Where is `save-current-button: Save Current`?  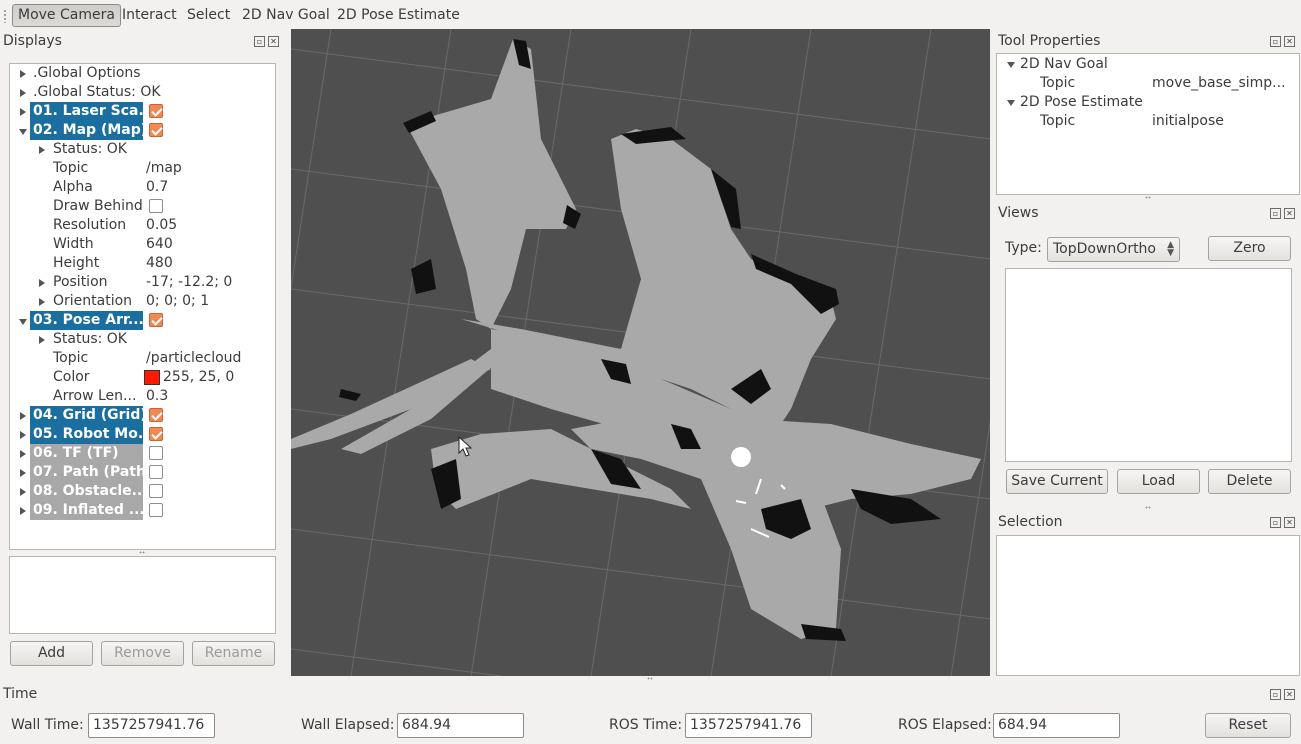
save-current-button: Save Current is located at coordinates (1057, 481).